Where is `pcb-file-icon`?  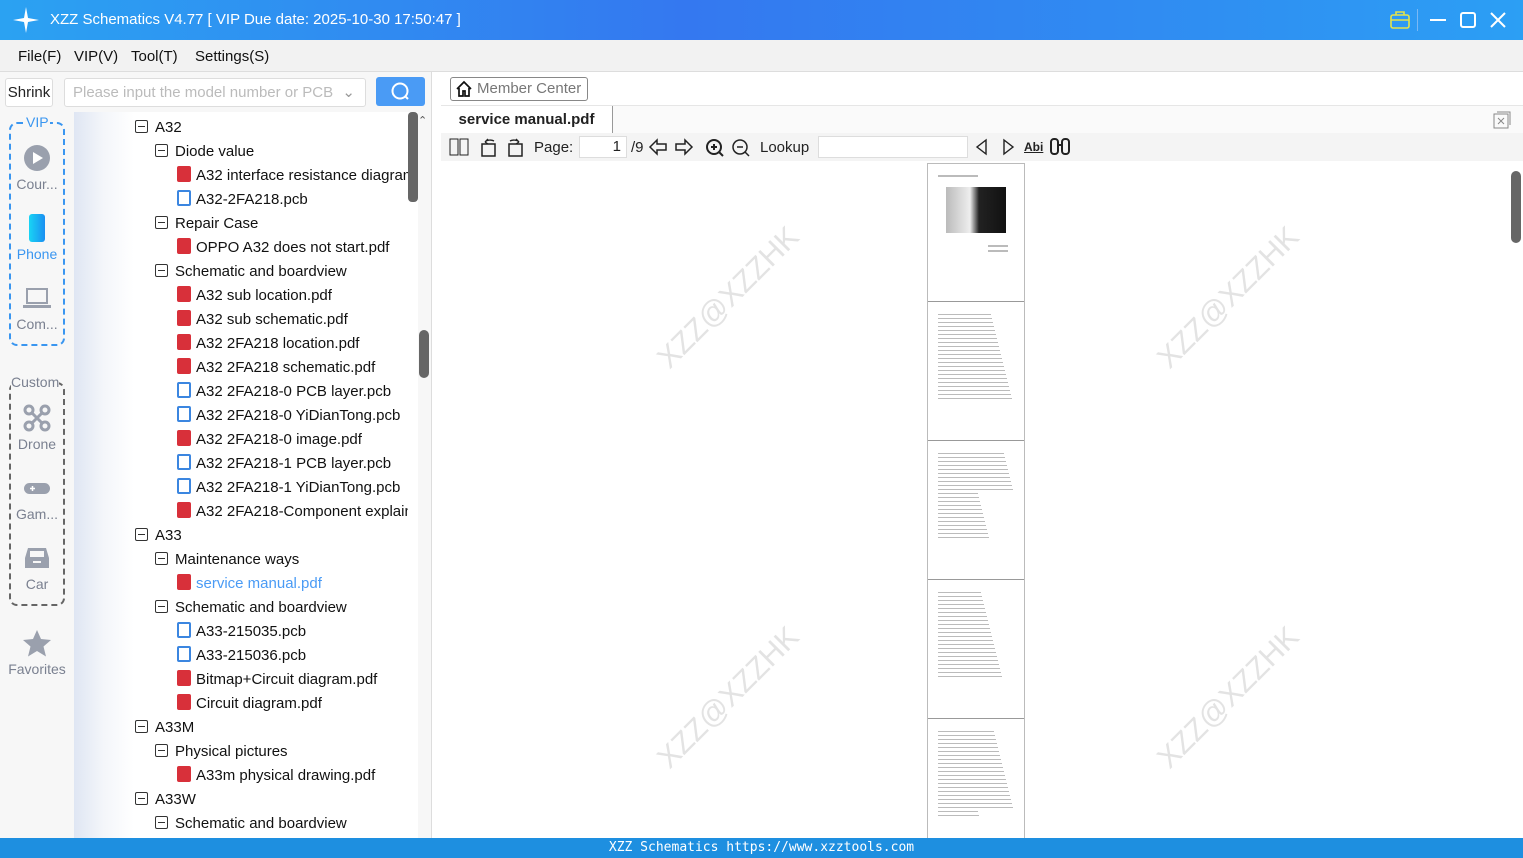 pcb-file-icon is located at coordinates (184, 198).